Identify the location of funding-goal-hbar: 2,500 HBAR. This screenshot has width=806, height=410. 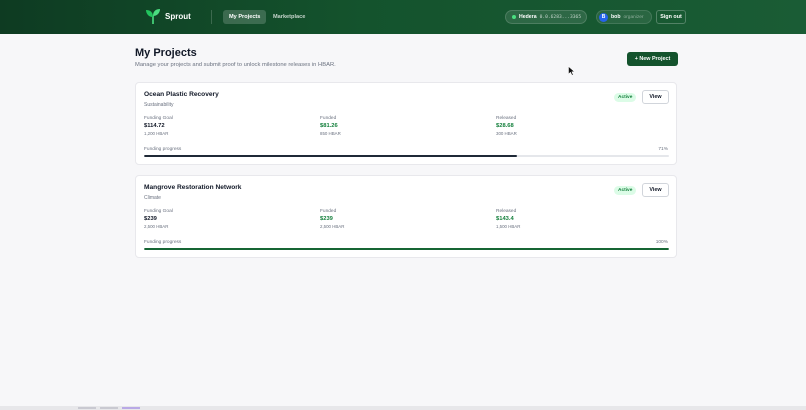
(156, 226).